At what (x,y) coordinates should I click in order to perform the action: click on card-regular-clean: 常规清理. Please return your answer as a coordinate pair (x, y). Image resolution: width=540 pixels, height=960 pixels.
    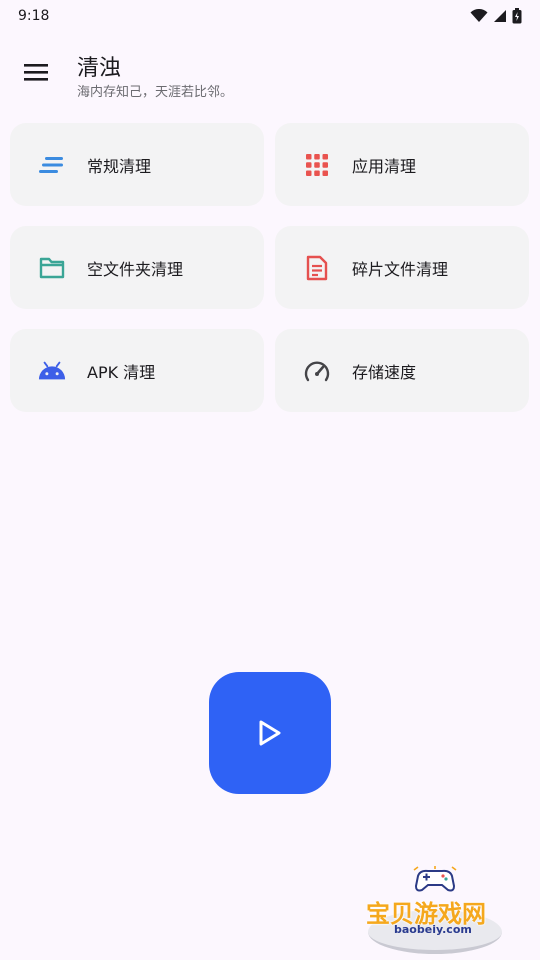
    Looking at the image, I should click on (137, 164).